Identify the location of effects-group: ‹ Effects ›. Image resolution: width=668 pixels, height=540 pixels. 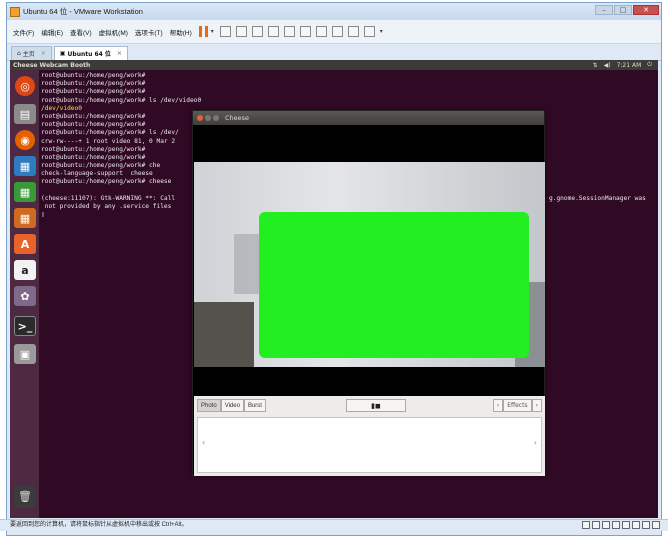
(517, 405).